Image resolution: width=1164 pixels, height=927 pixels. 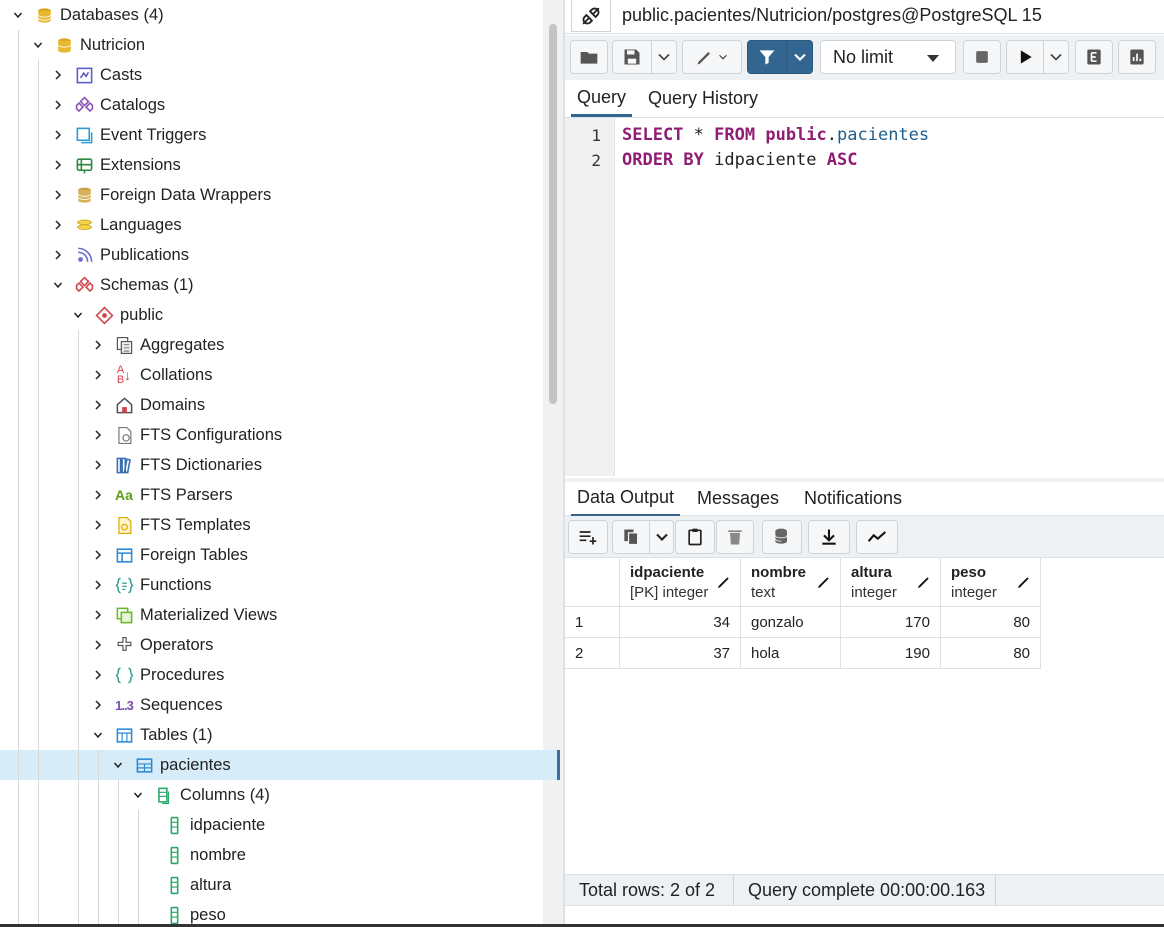 I want to click on open-file-button, so click(x=589, y=57).